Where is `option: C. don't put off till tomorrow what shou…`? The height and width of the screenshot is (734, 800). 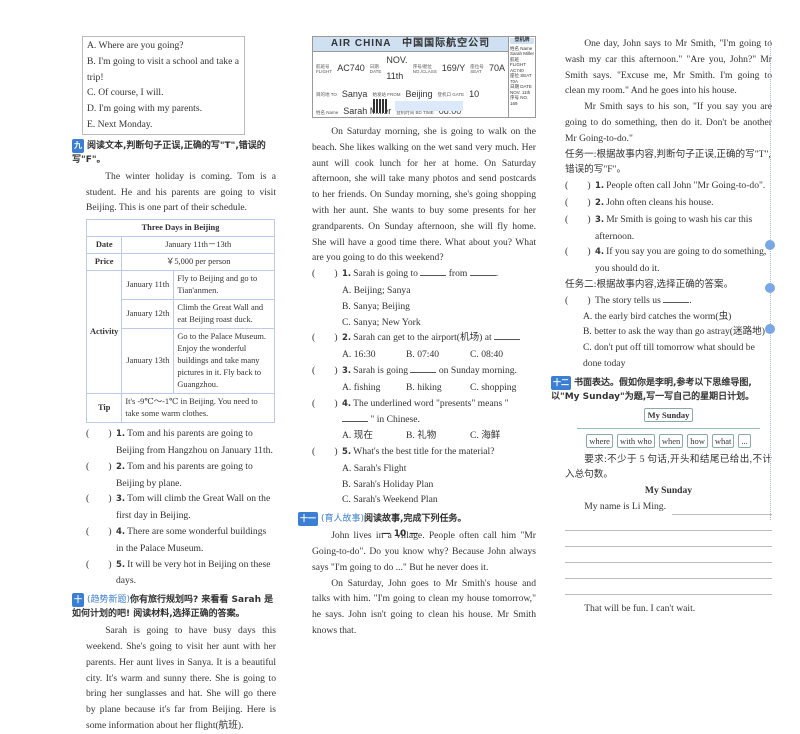
option: C. don't put off till tomorrow what shou… is located at coordinates (669, 355).